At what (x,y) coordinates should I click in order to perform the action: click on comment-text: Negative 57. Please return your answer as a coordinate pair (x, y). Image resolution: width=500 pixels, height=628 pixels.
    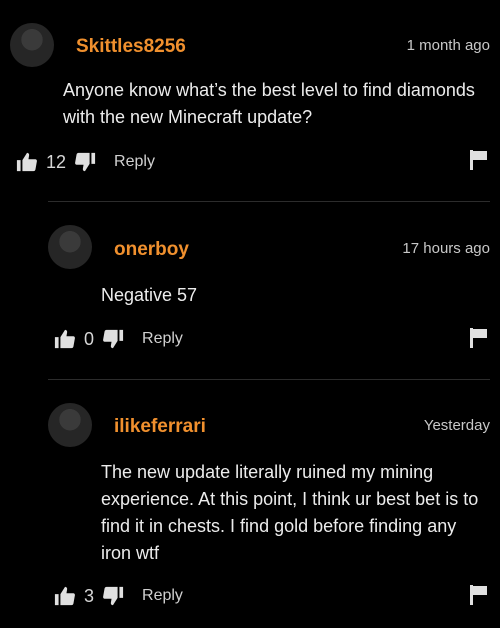
    Looking at the image, I should click on (149, 295).